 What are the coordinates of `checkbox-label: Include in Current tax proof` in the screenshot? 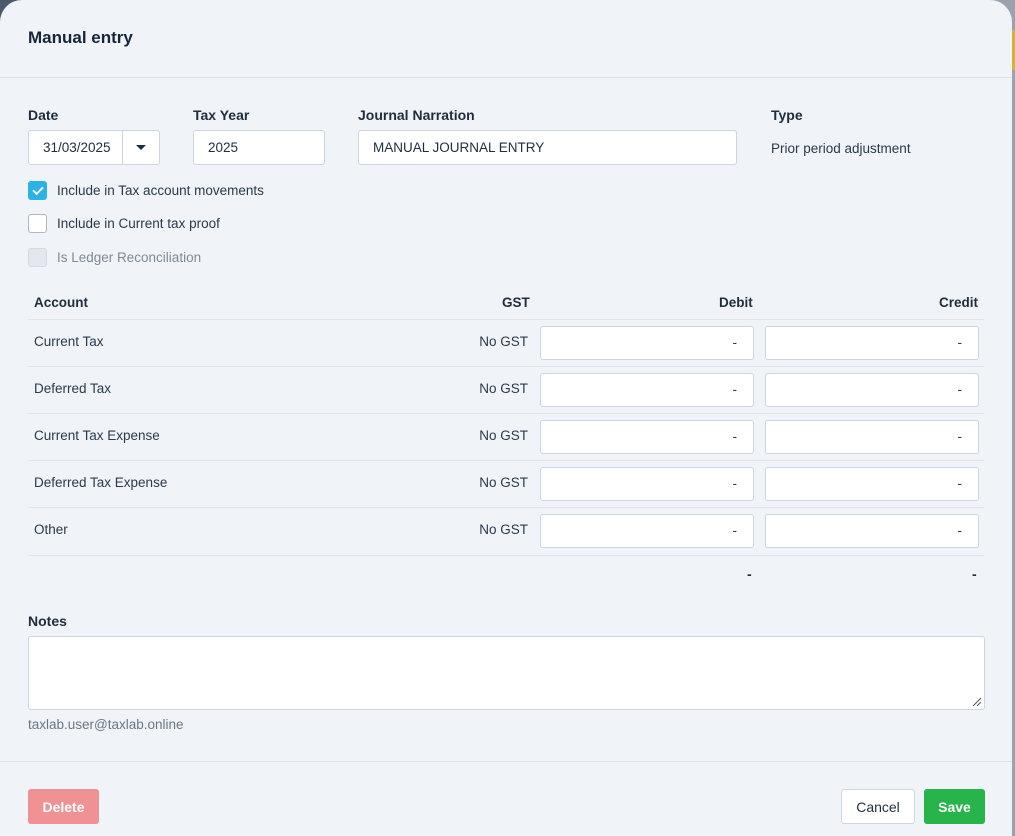 It's located at (138, 223).